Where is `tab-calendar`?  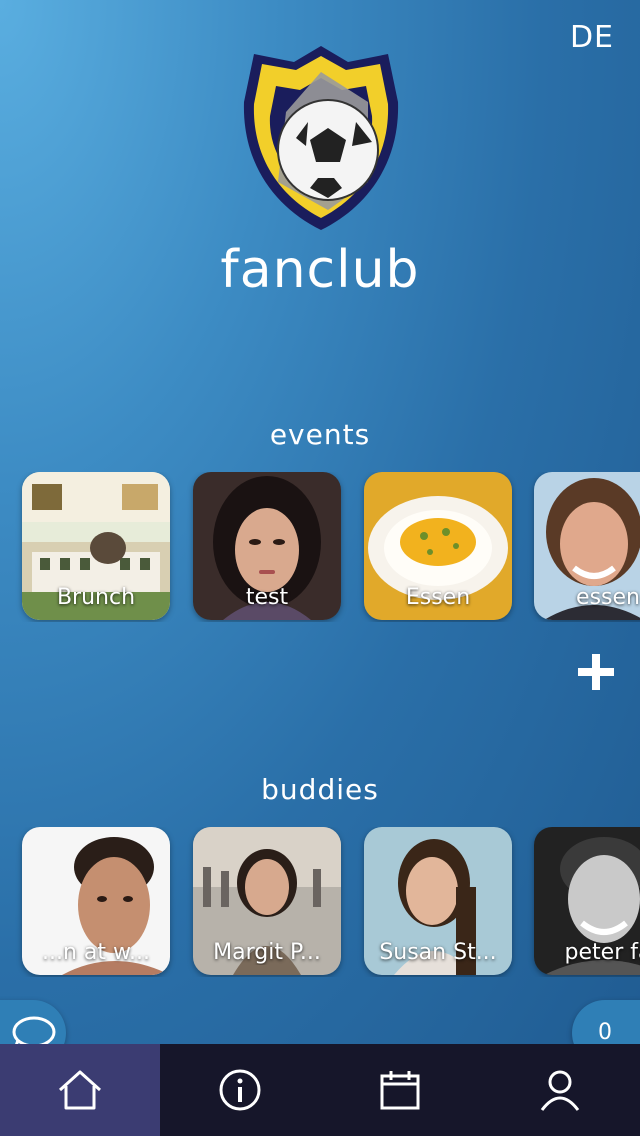 tab-calendar is located at coordinates (400, 1090).